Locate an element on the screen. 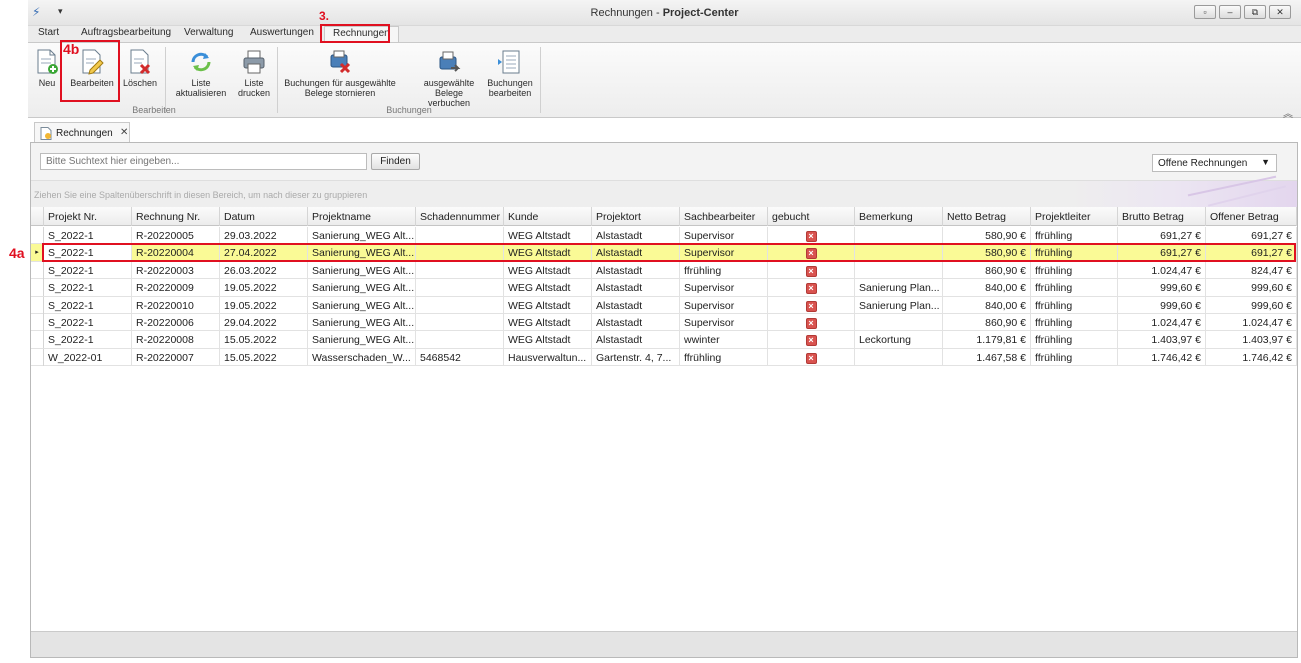 The width and height of the screenshot is (1301, 663). cell-date: 19.05.2022 is located at coordinates (264, 305).